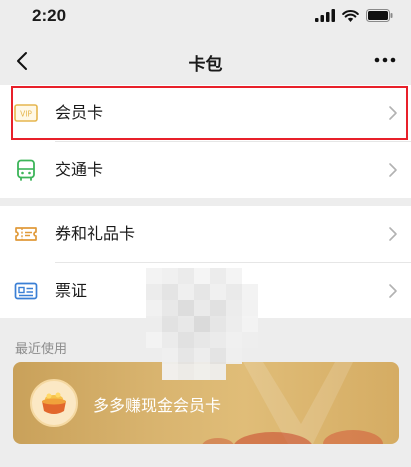  Describe the element at coordinates (385, 60) in the screenshot. I see `more-options-button` at that location.